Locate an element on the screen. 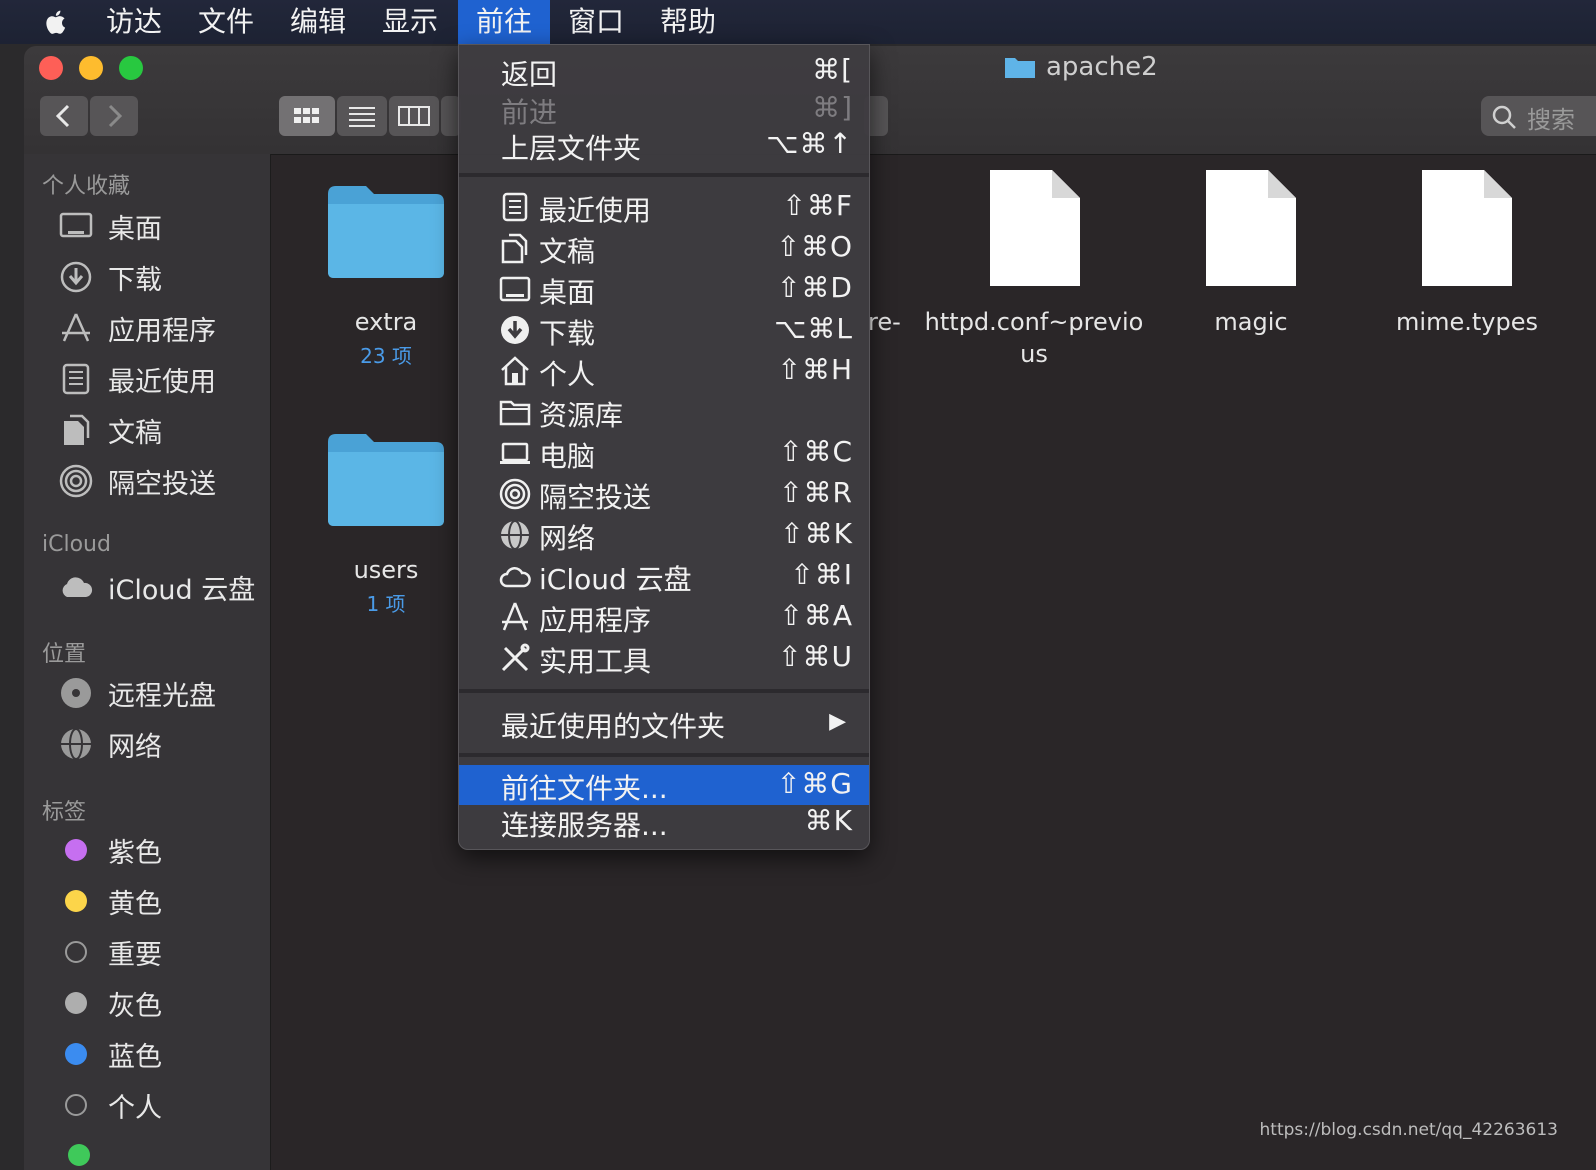  go-menu-library: 资源库 is located at coordinates (664, 412).